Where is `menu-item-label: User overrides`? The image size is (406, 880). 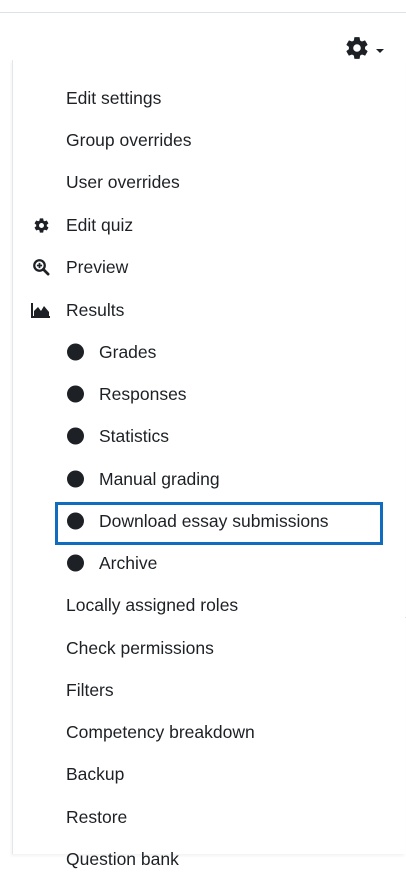
menu-item-label: User overrides is located at coordinates (123, 181).